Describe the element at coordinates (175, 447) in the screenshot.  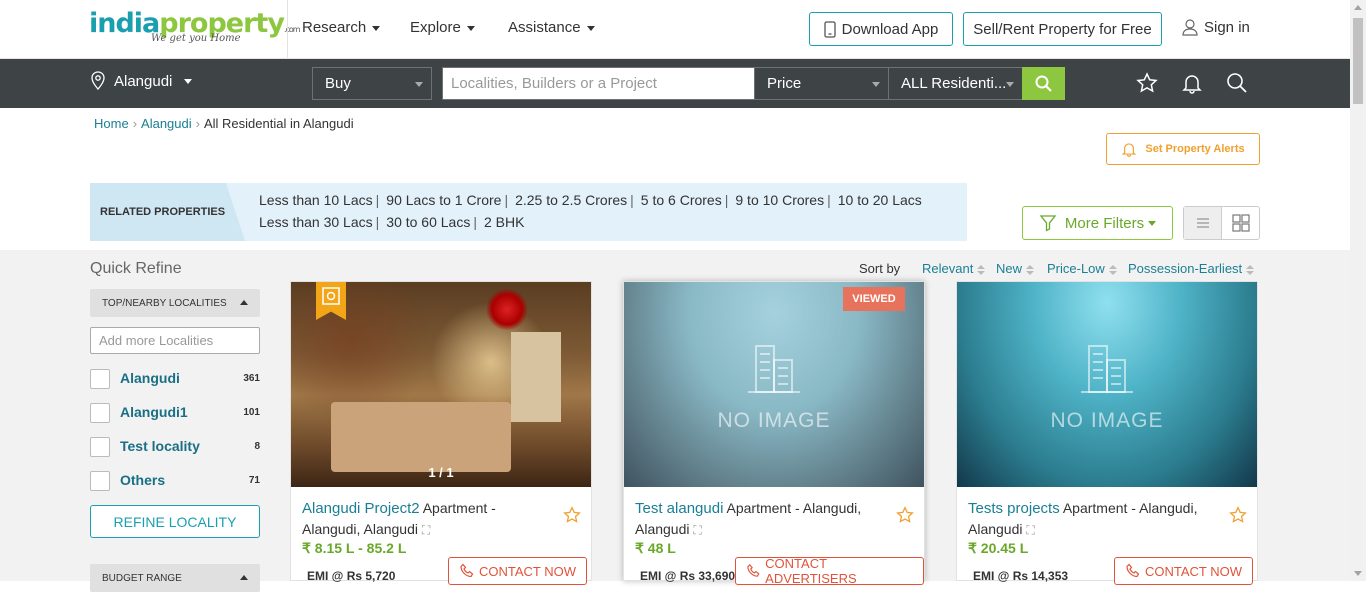
I see `locality-option: Test locality 8` at that location.